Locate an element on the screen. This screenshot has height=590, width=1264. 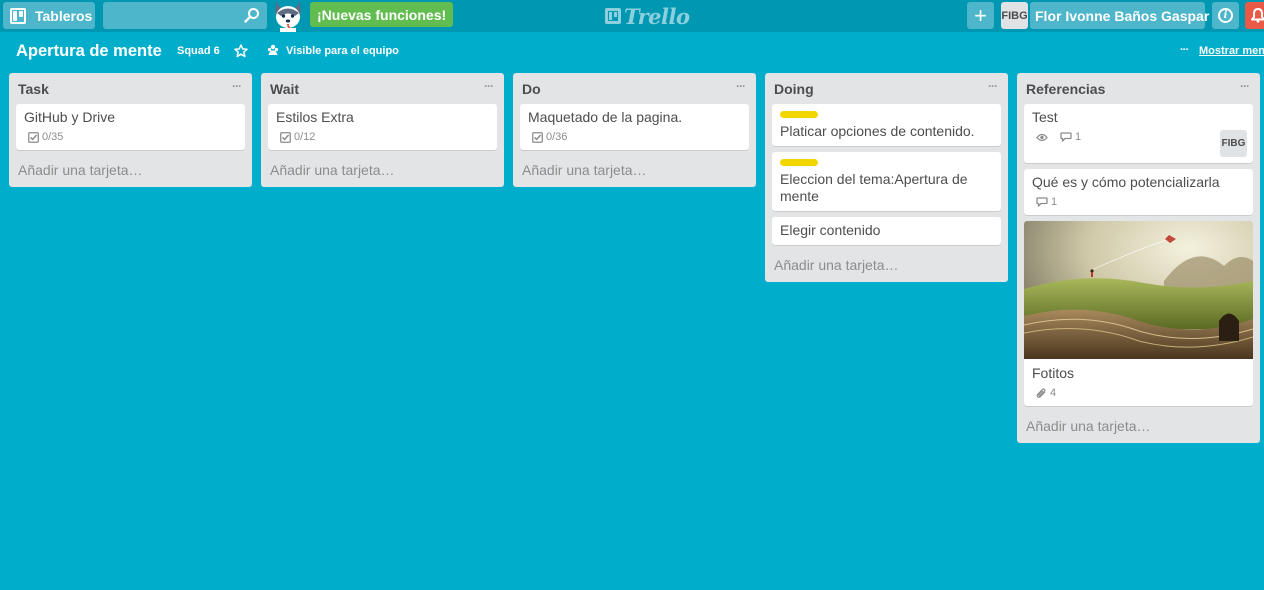
eye-icon is located at coordinates (1042, 137).